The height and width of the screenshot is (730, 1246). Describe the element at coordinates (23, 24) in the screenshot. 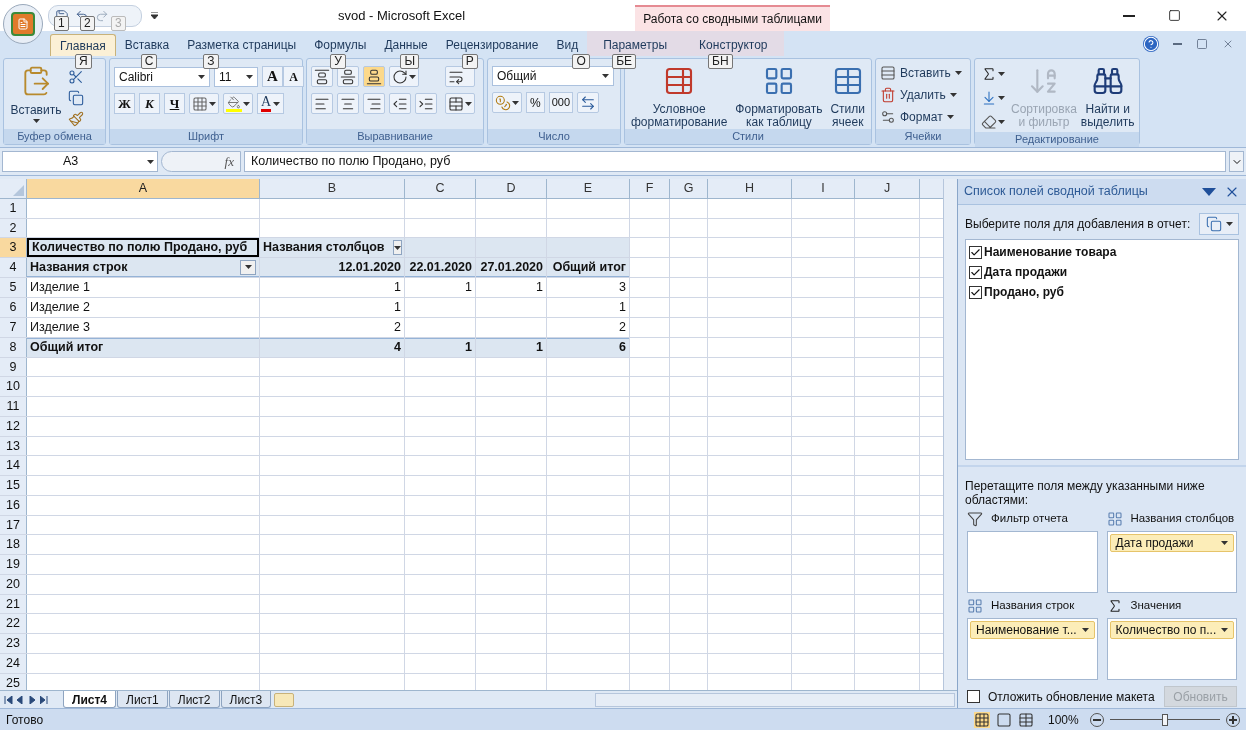

I see `office-button` at that location.